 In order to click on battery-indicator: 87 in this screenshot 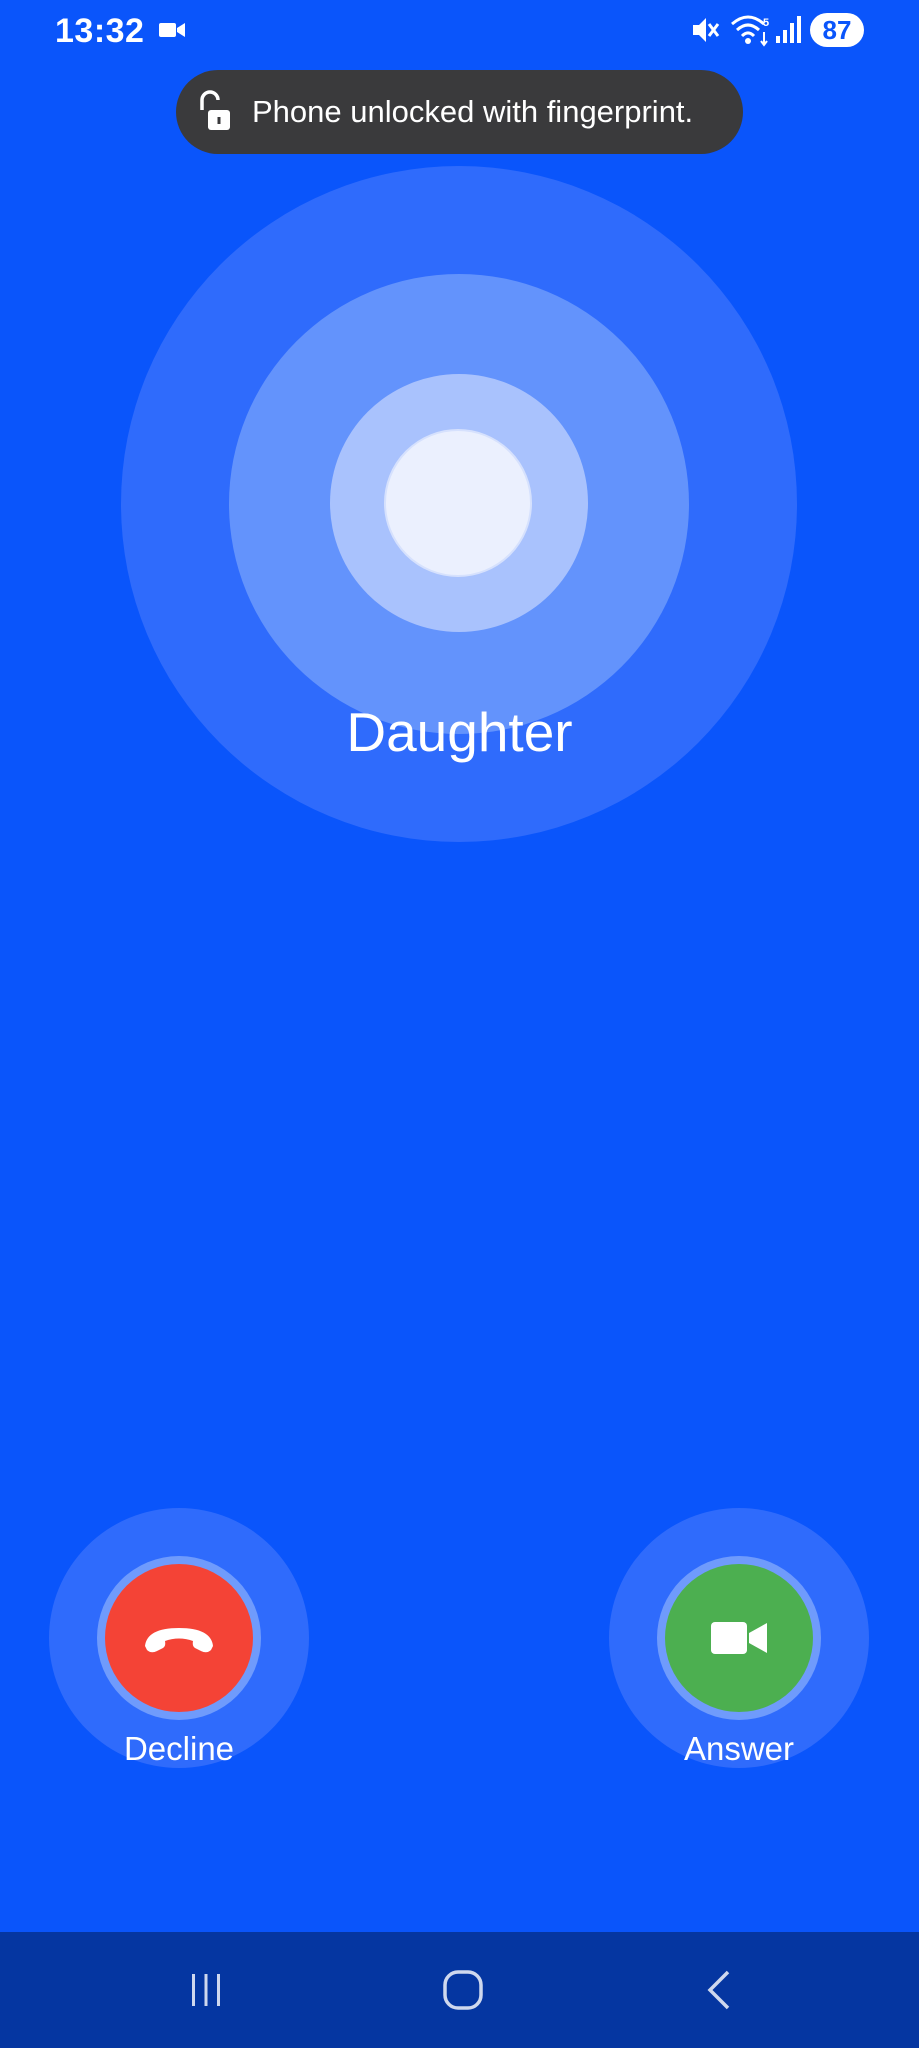, I will do `click(837, 30)`.